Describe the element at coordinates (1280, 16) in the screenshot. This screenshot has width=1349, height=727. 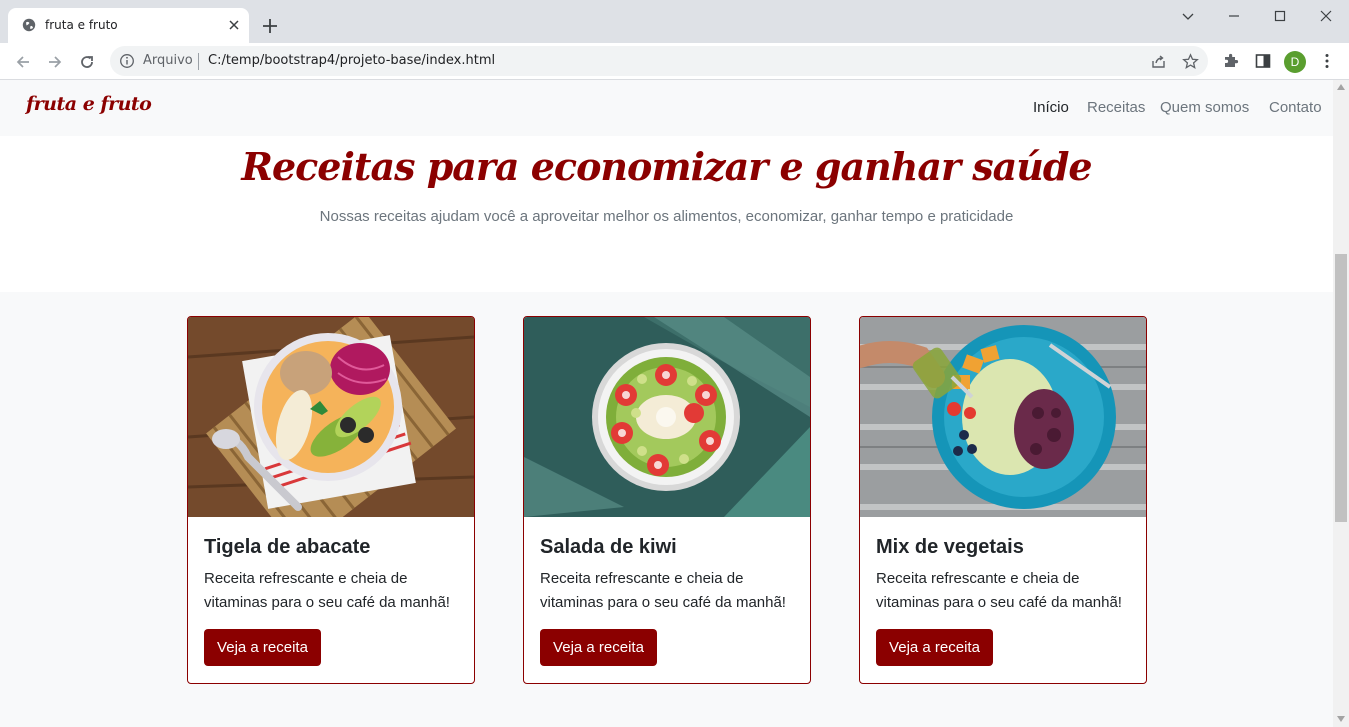
I see `maximize-icon` at that location.